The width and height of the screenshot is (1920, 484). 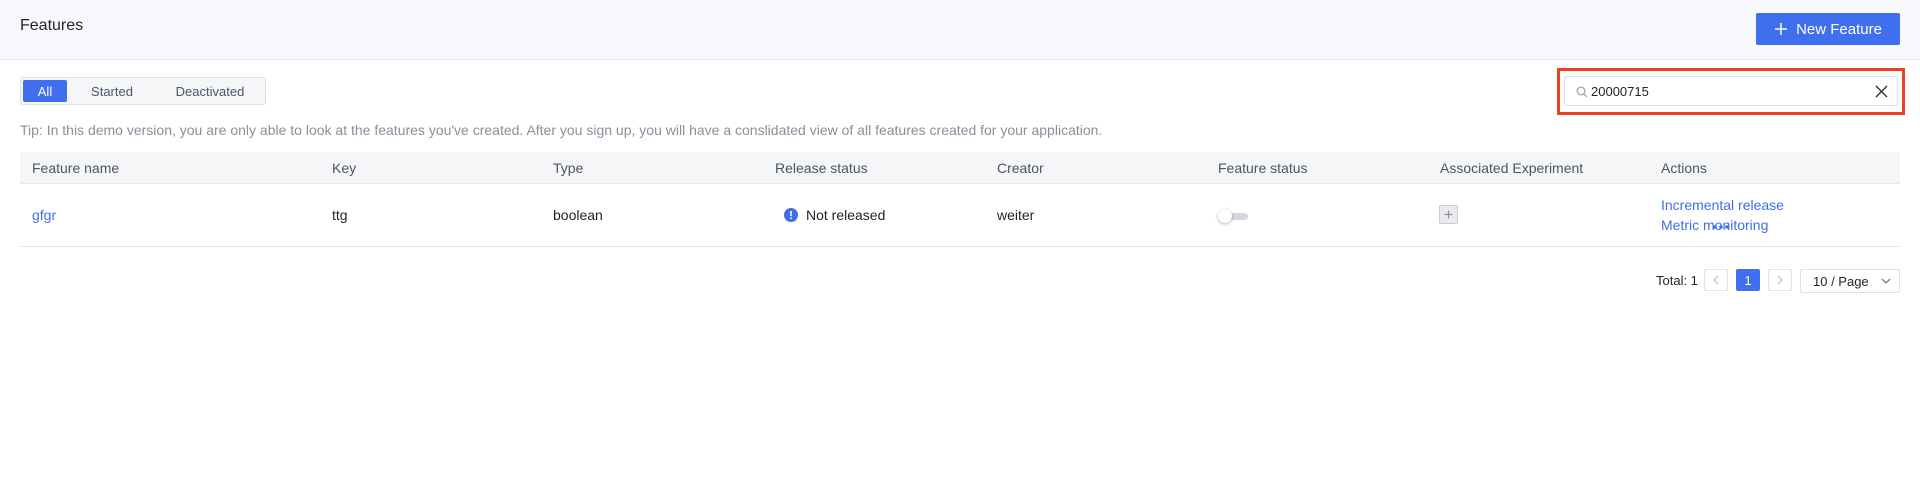 What do you see at coordinates (821, 168) in the screenshot?
I see `column-release-status: Release status` at bounding box center [821, 168].